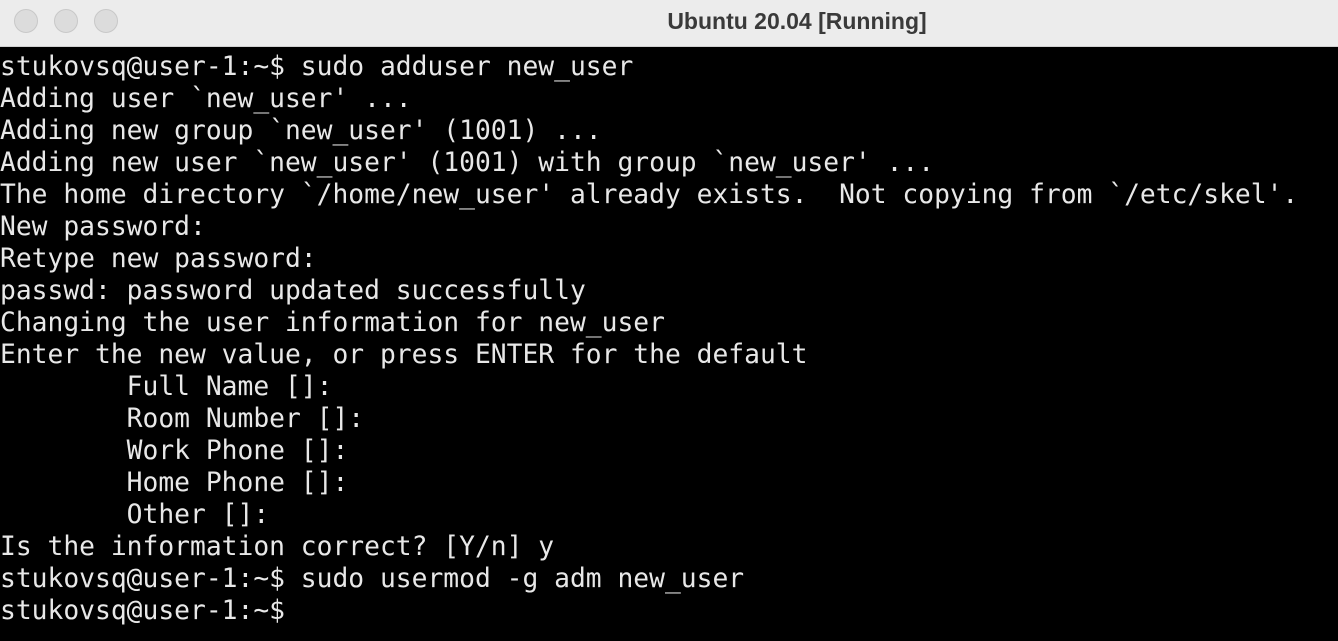  I want to click on terminal-line: passwd: password updated successfully, so click(293, 291).